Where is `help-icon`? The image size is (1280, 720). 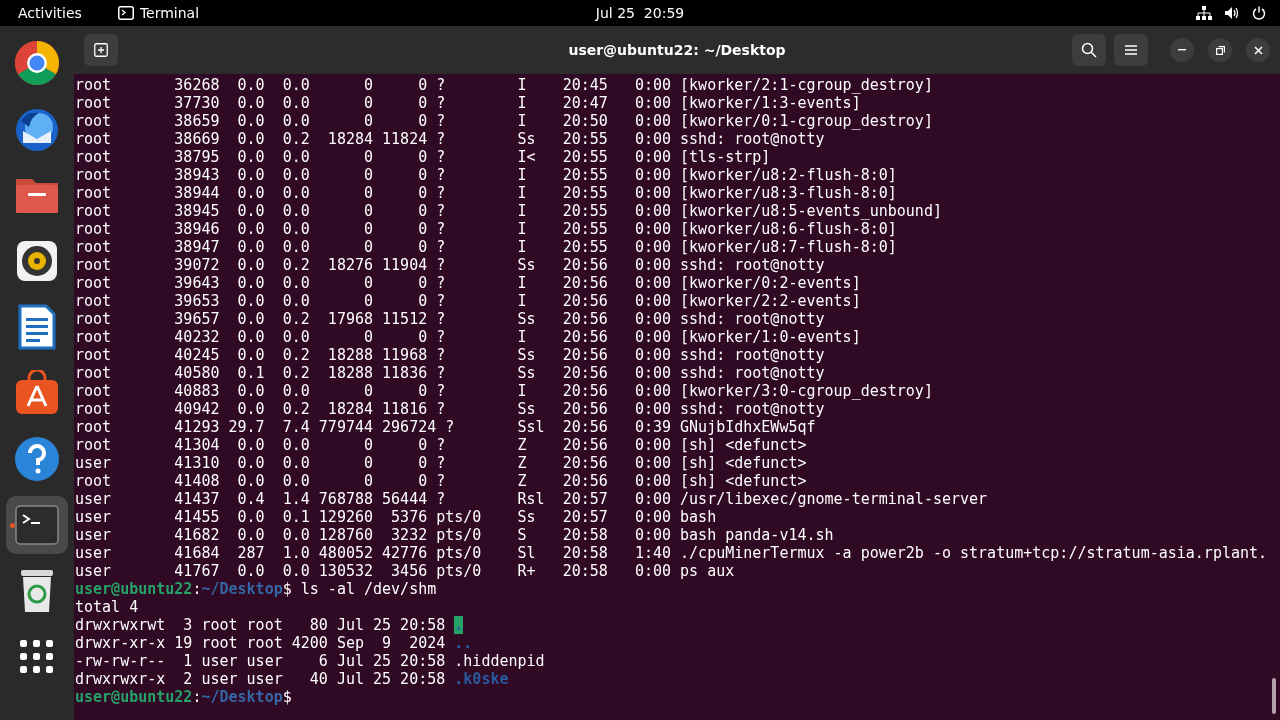 help-icon is located at coordinates (37, 459).